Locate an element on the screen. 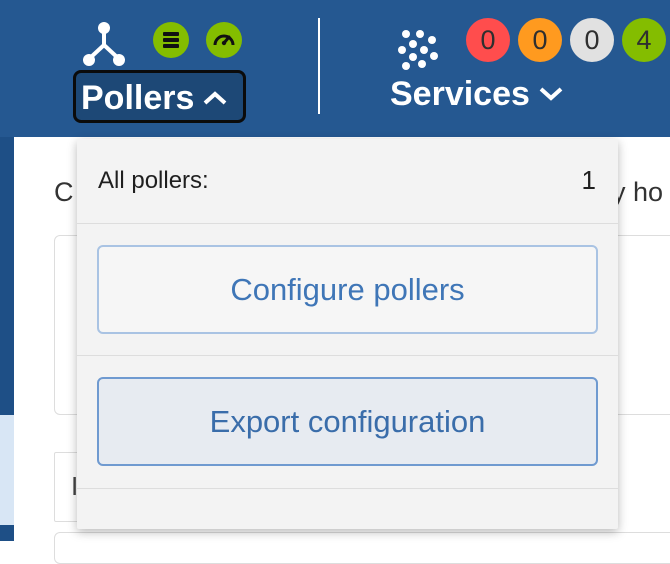  pollers-menu-button: Pollers is located at coordinates (159, 96).